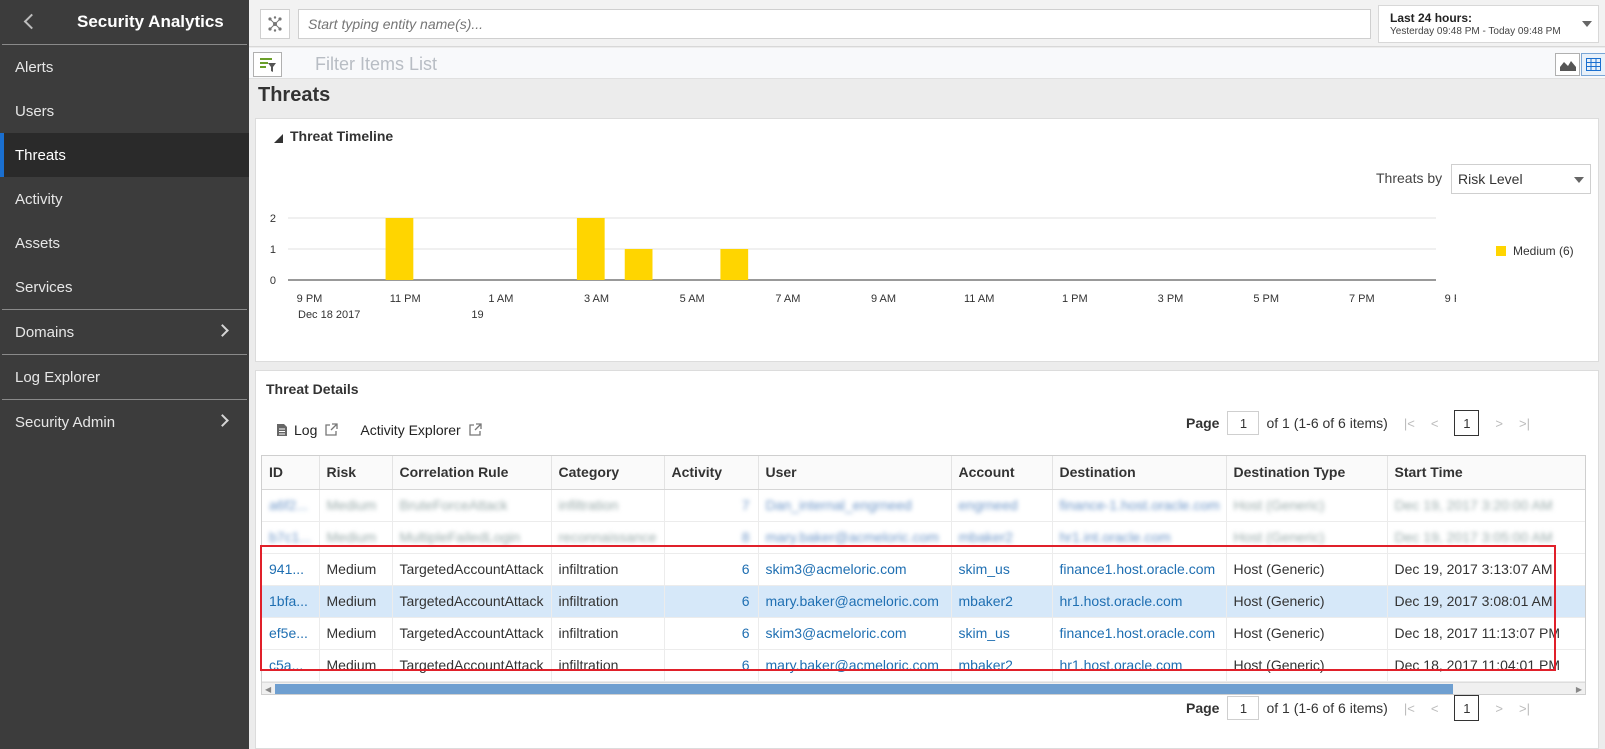 This screenshot has height=749, width=1605. I want to click on table-view-button, so click(1593, 64).